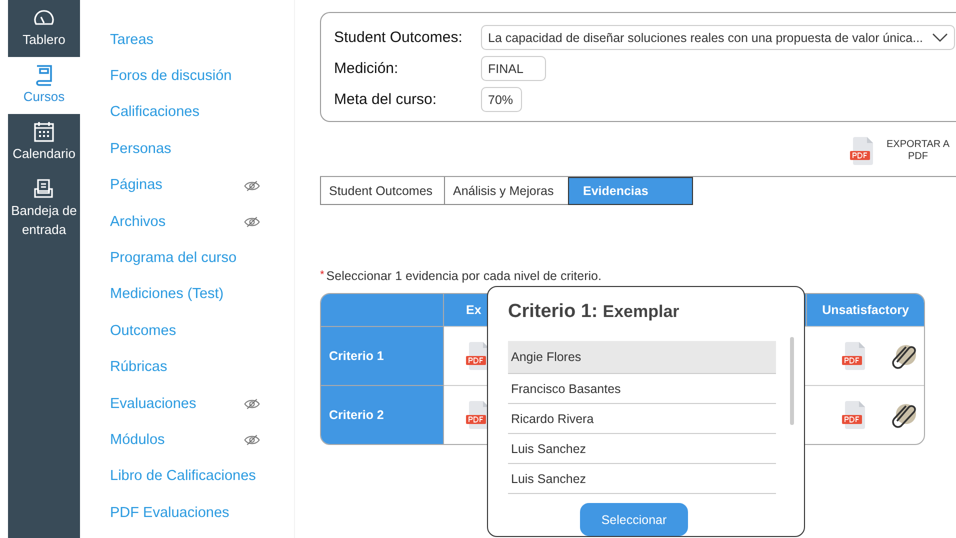 This screenshot has width=956, height=538. I want to click on nav-label: Calendario, so click(44, 154).